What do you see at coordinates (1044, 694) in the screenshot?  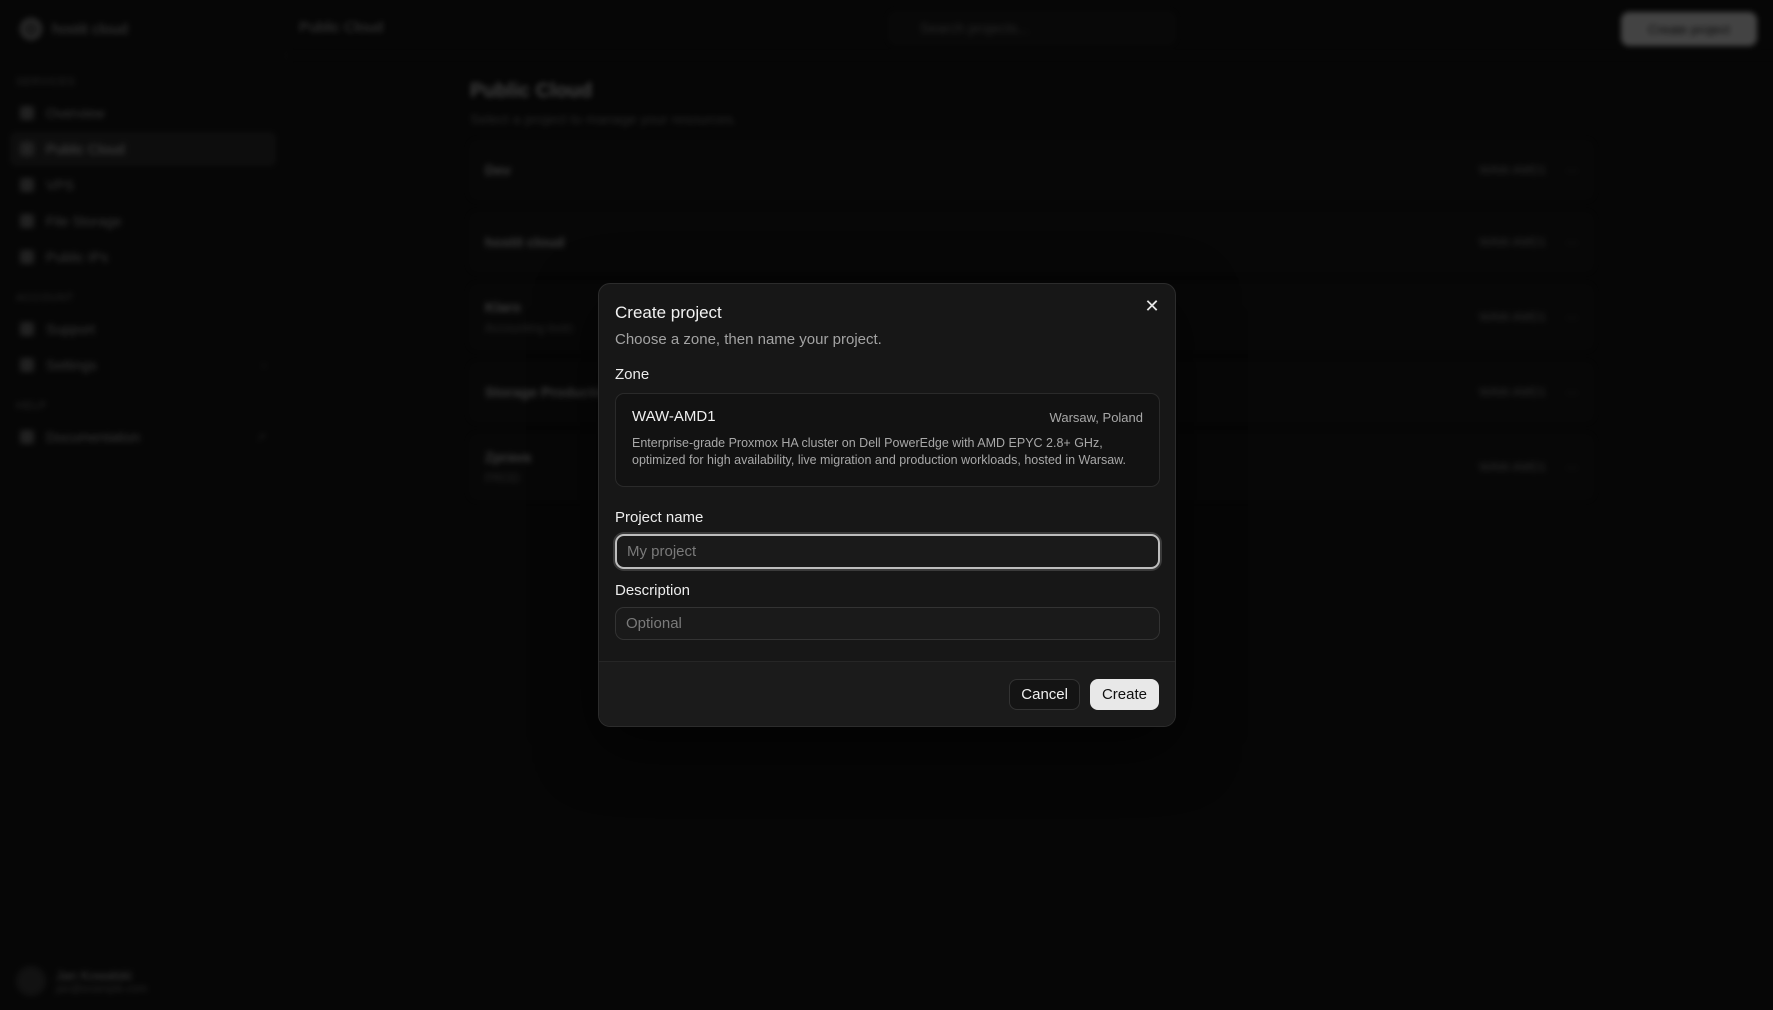 I see `cancel-button: Cancel` at bounding box center [1044, 694].